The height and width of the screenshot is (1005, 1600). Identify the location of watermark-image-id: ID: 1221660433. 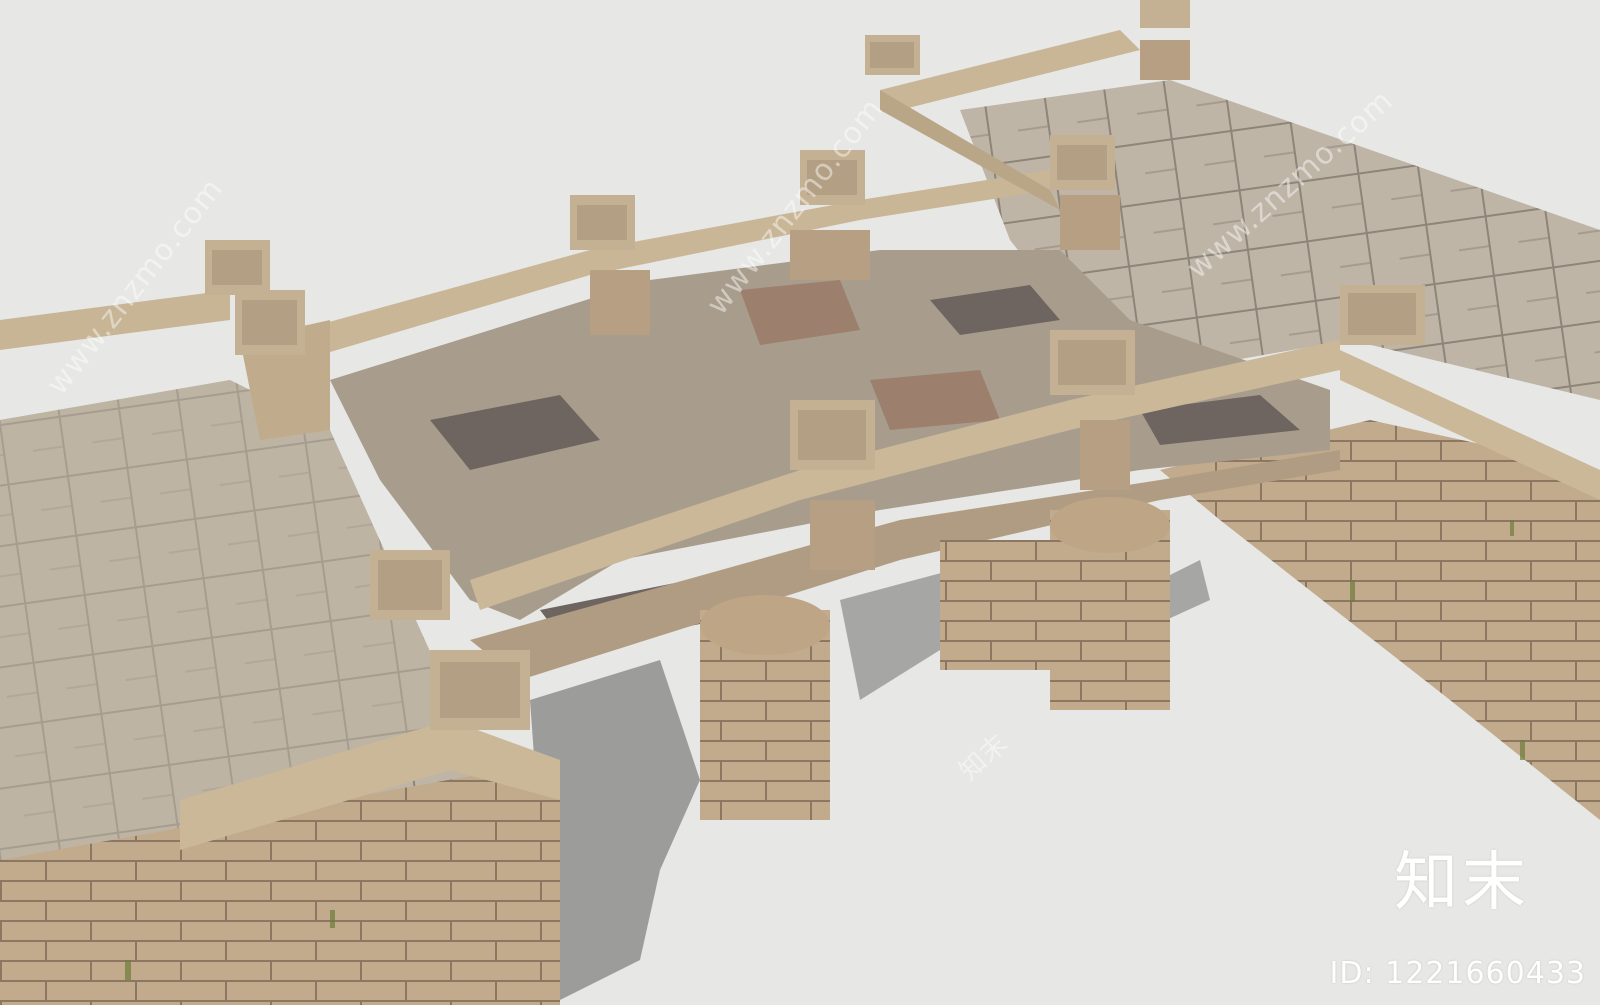
(1457, 973).